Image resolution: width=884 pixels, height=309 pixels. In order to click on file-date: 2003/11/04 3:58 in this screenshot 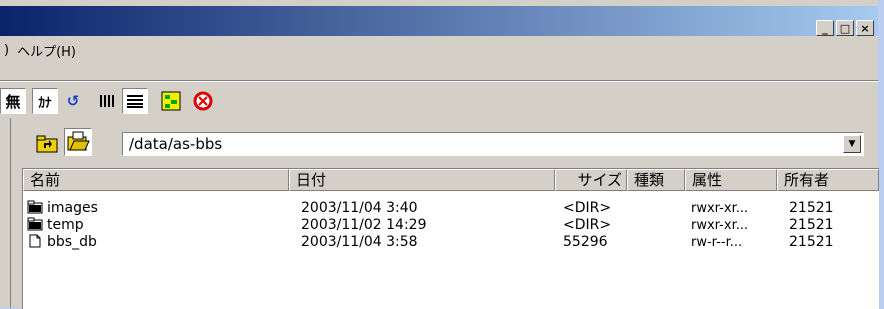, I will do `click(359, 242)`.